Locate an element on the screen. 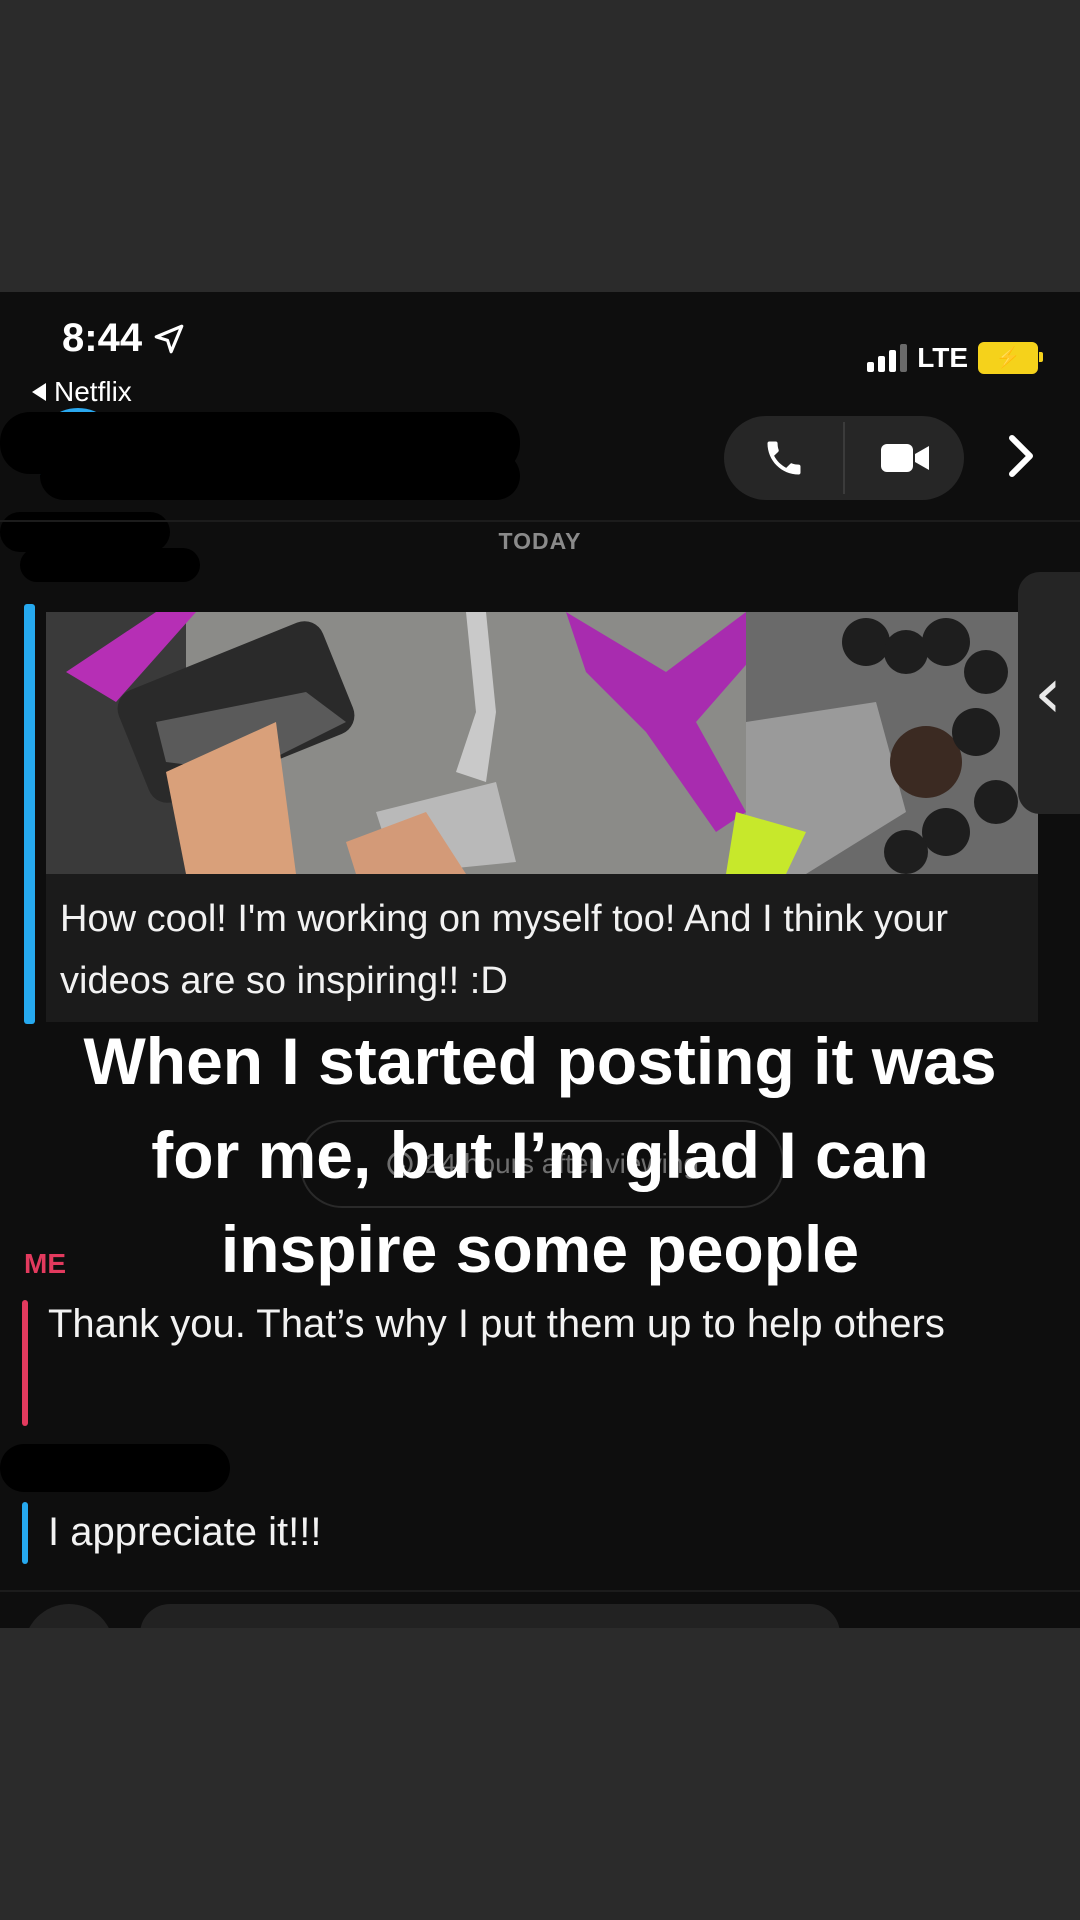 This screenshot has width=1080, height=1920. time-text: 8:44 is located at coordinates (102, 338).